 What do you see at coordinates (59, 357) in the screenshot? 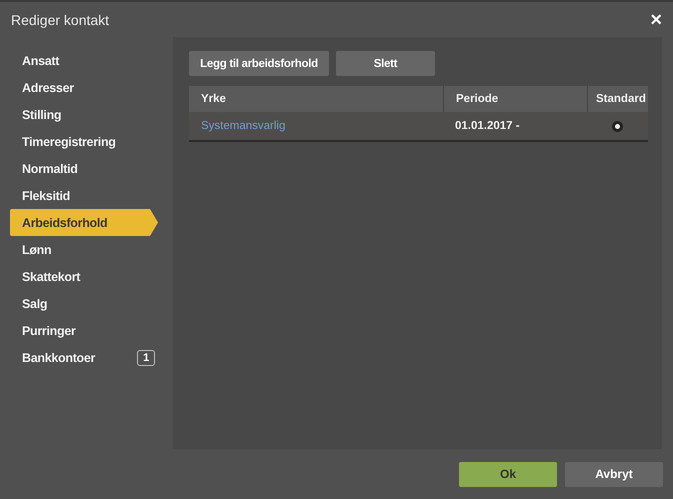
I see `sidebar-item-label: Bankkontoer` at bounding box center [59, 357].